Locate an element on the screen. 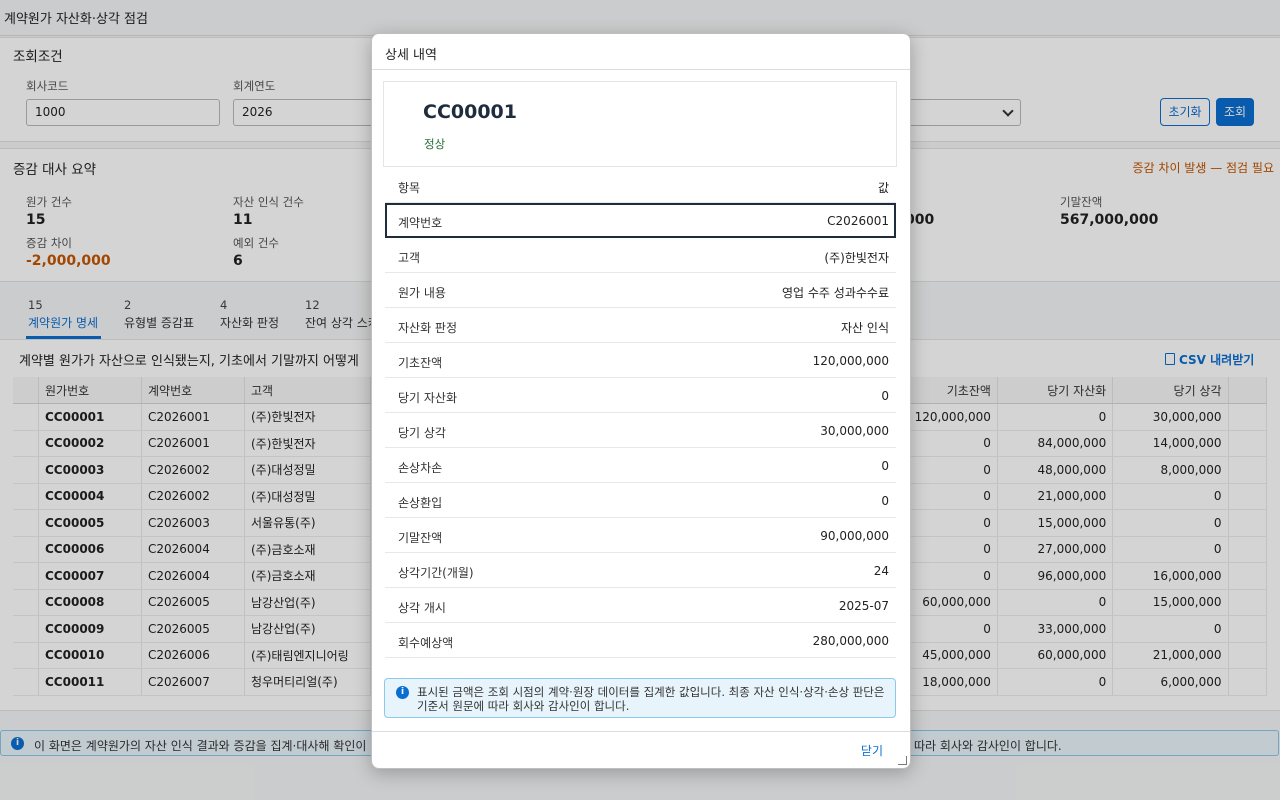  resize-handle-icon is located at coordinates (902, 760).